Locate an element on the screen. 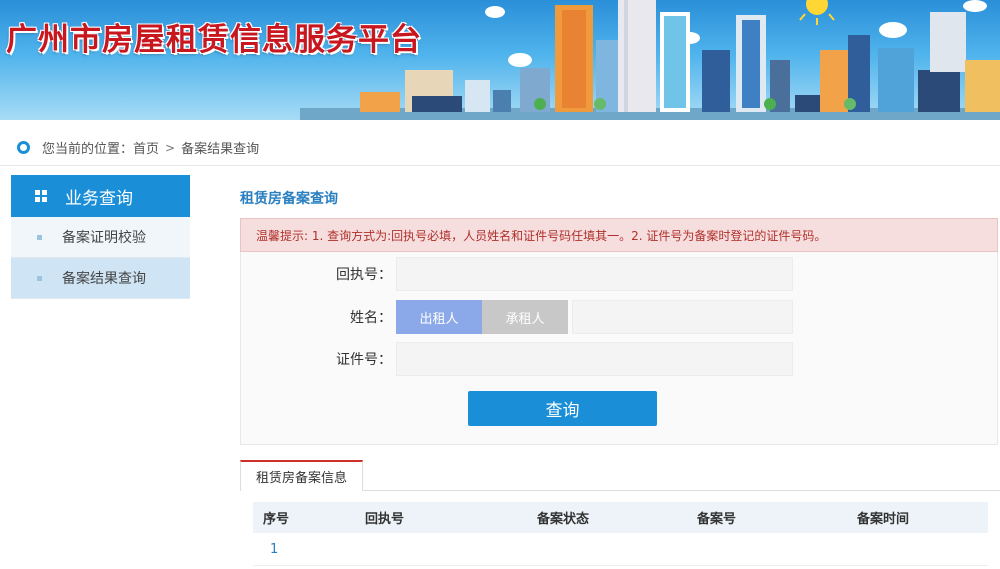 Image resolution: width=1000 pixels, height=569 pixels. sidebar-item-label: 备案结果查询 is located at coordinates (104, 279).